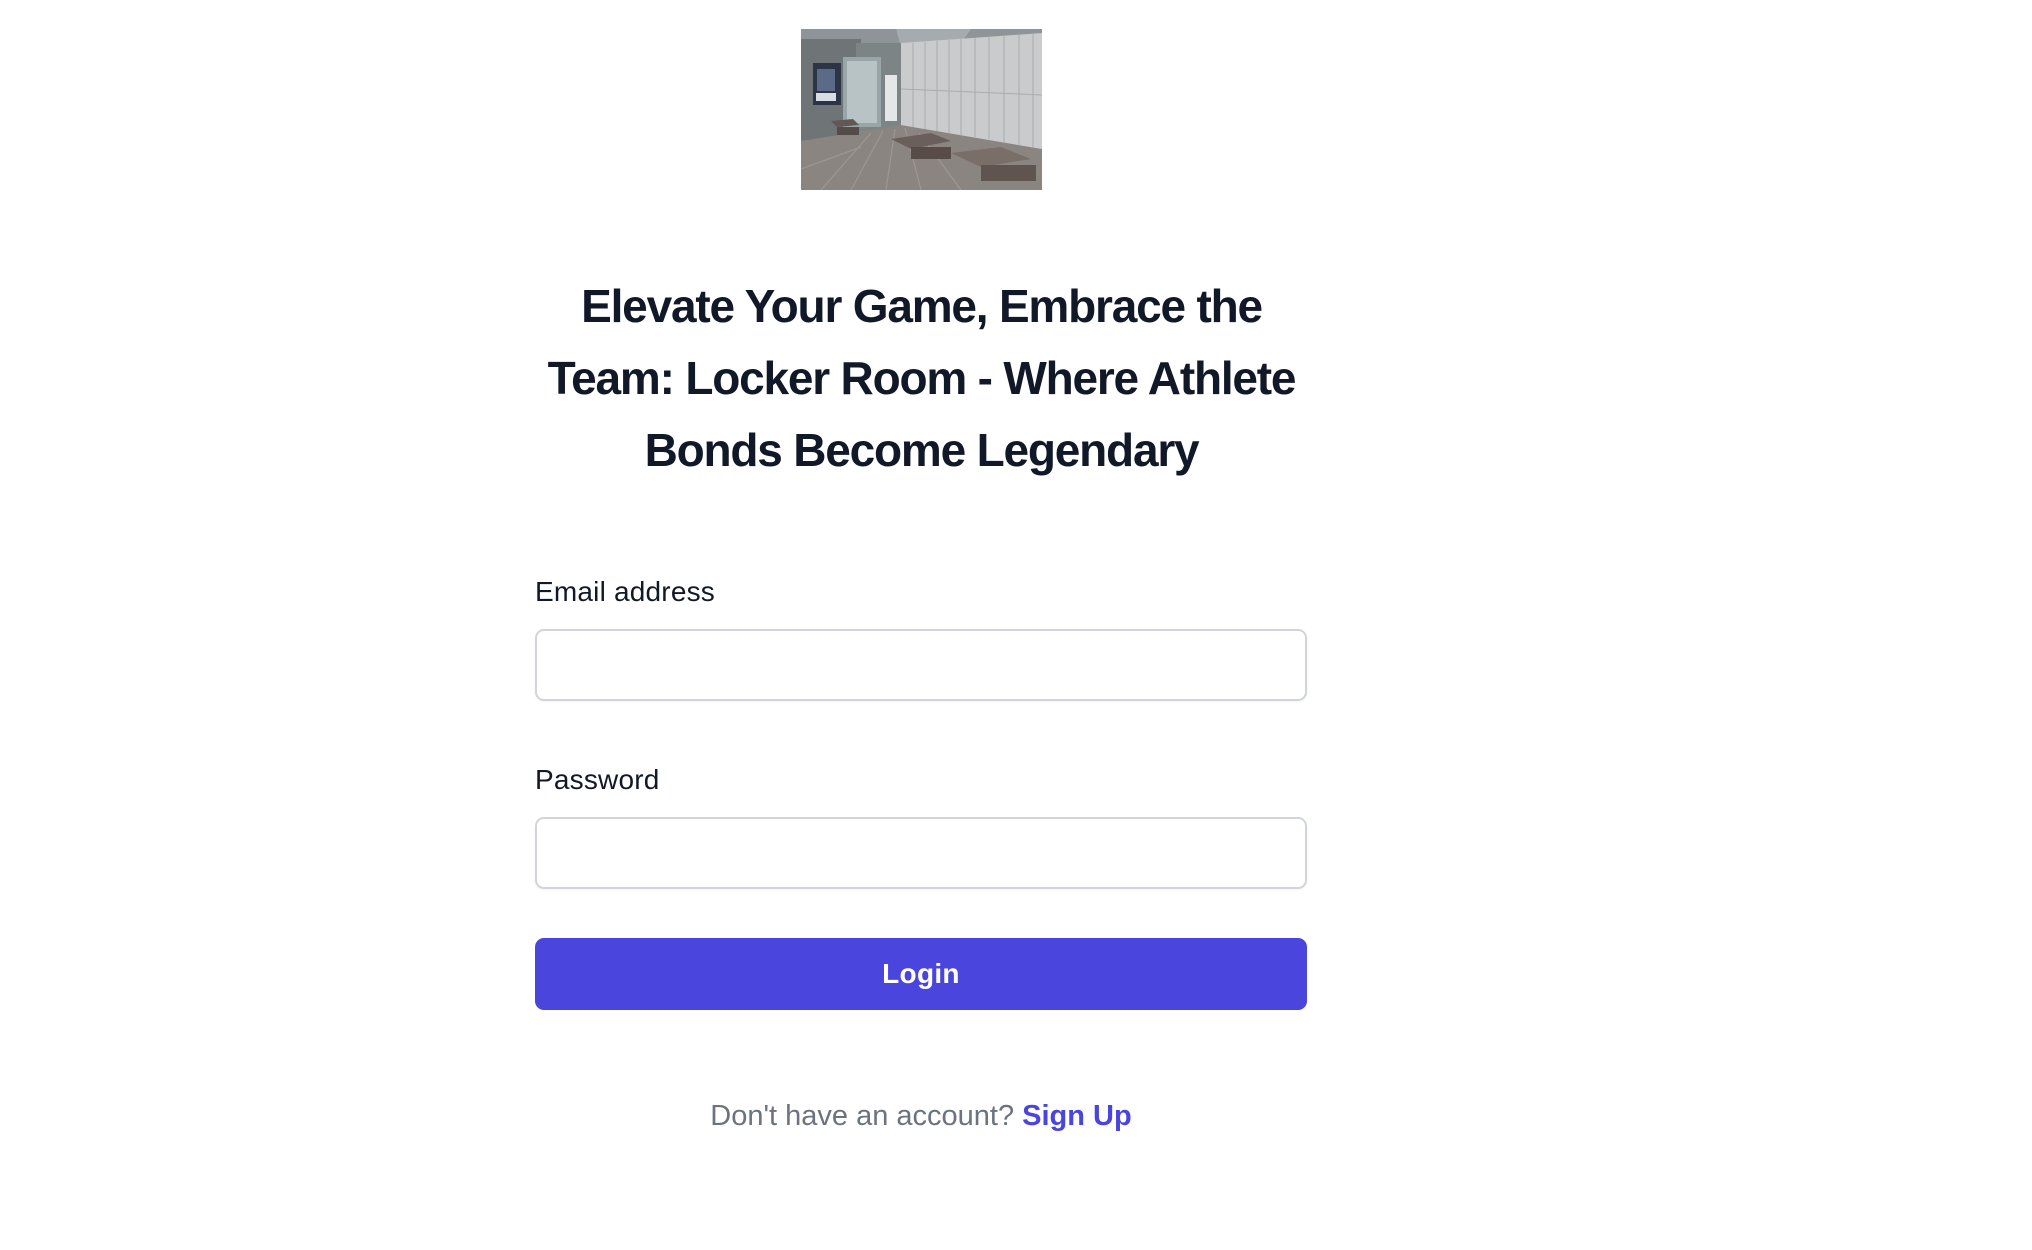 The image size is (2032, 1250). I want to click on login-form: Email address Password Login, so click(921, 791).